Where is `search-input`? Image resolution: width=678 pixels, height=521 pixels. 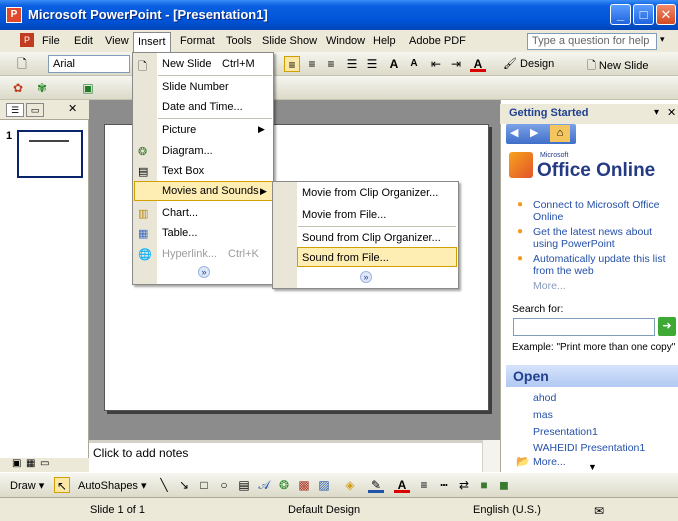
search-input is located at coordinates (584, 327).